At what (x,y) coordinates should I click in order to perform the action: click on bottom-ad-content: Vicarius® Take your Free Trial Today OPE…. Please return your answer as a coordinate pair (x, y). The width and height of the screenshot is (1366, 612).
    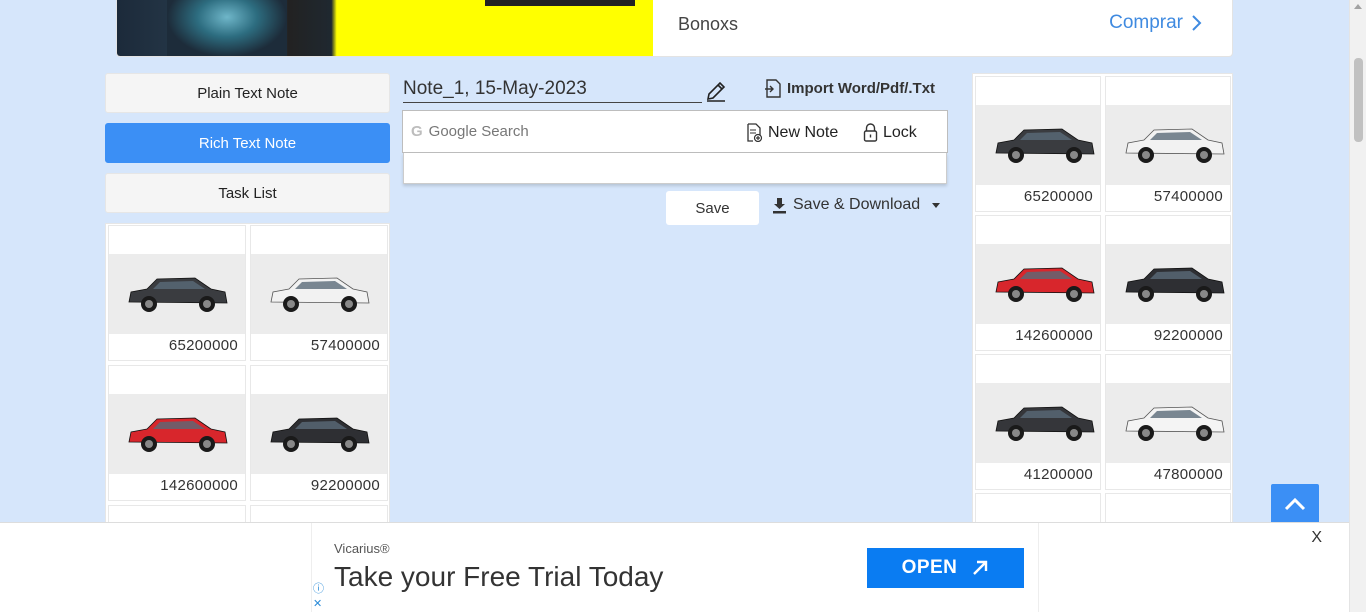
    Looking at the image, I should click on (675, 567).